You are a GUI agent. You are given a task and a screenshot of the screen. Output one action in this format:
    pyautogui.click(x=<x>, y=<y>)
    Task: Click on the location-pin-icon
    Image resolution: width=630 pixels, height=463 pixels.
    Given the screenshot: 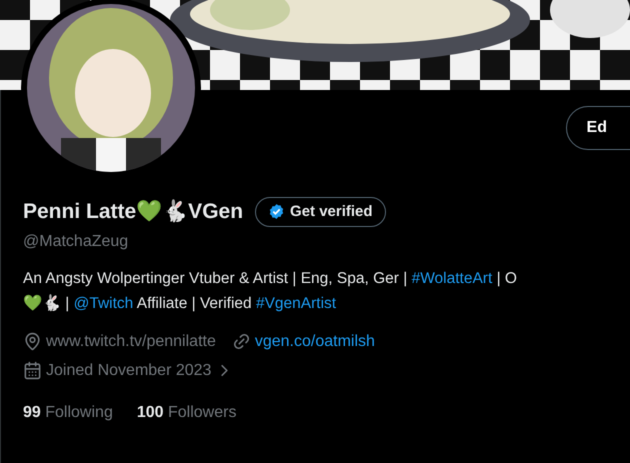 What is the action you would take?
    pyautogui.click(x=32, y=341)
    